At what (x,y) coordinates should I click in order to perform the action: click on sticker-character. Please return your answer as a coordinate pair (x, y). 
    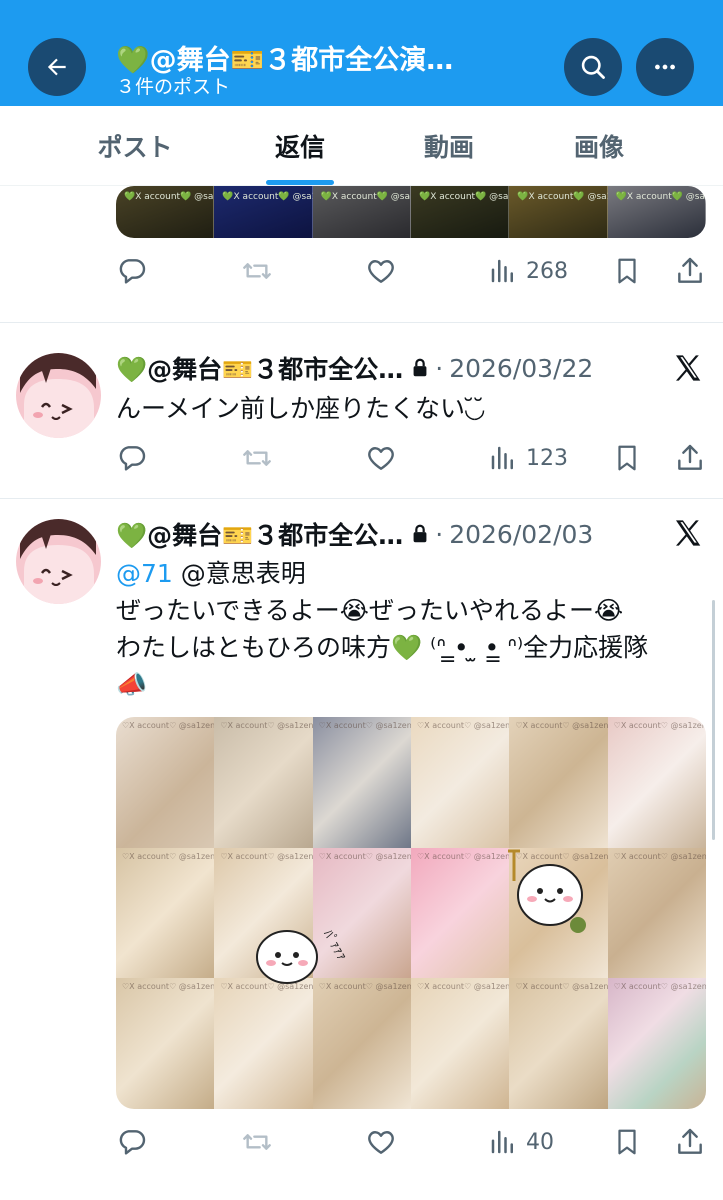
    Looking at the image, I should click on (547, 891).